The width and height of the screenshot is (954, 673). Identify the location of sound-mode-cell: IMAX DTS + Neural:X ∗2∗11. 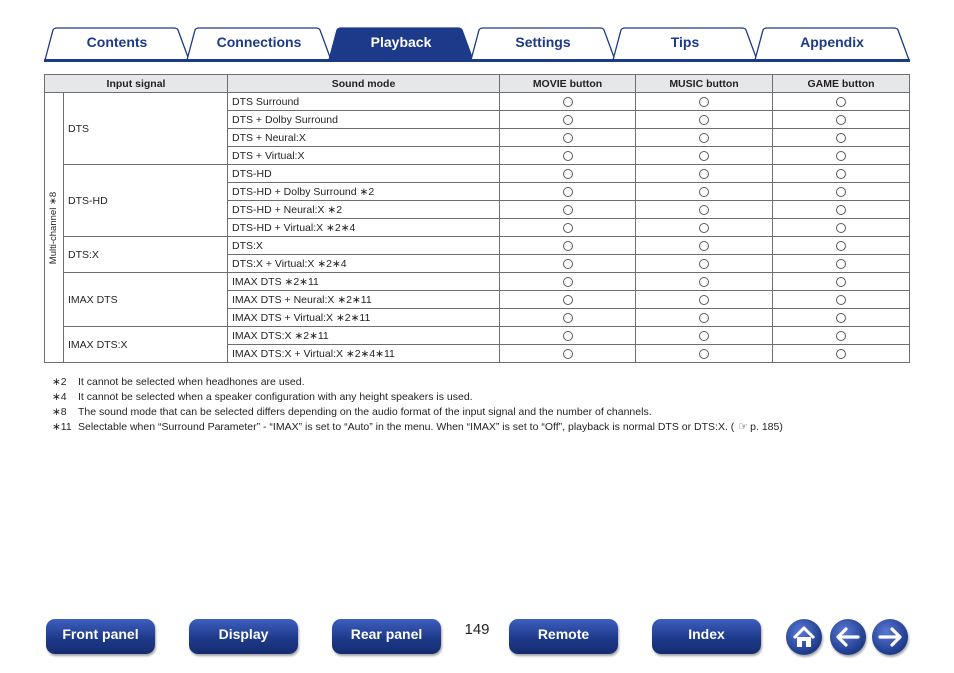
(364, 299).